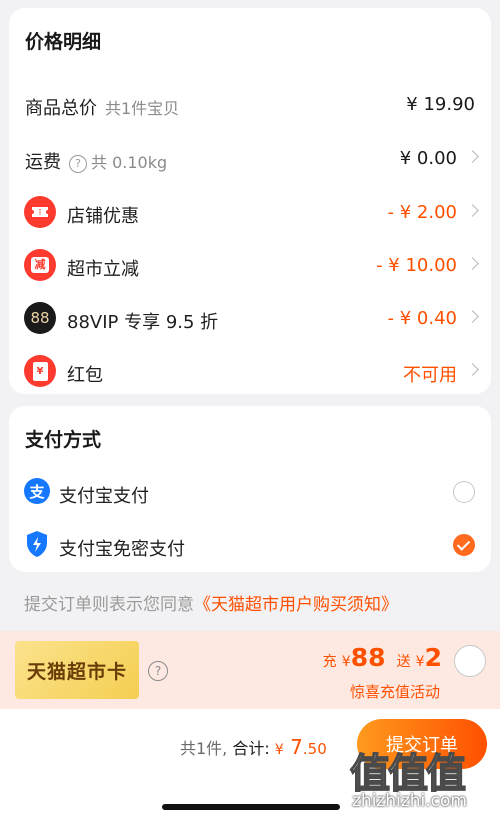 This screenshot has width=500, height=822. What do you see at coordinates (250, 545) in the screenshot?
I see `payment-option-alipay-nopwd: 支付宝免密支付` at bounding box center [250, 545].